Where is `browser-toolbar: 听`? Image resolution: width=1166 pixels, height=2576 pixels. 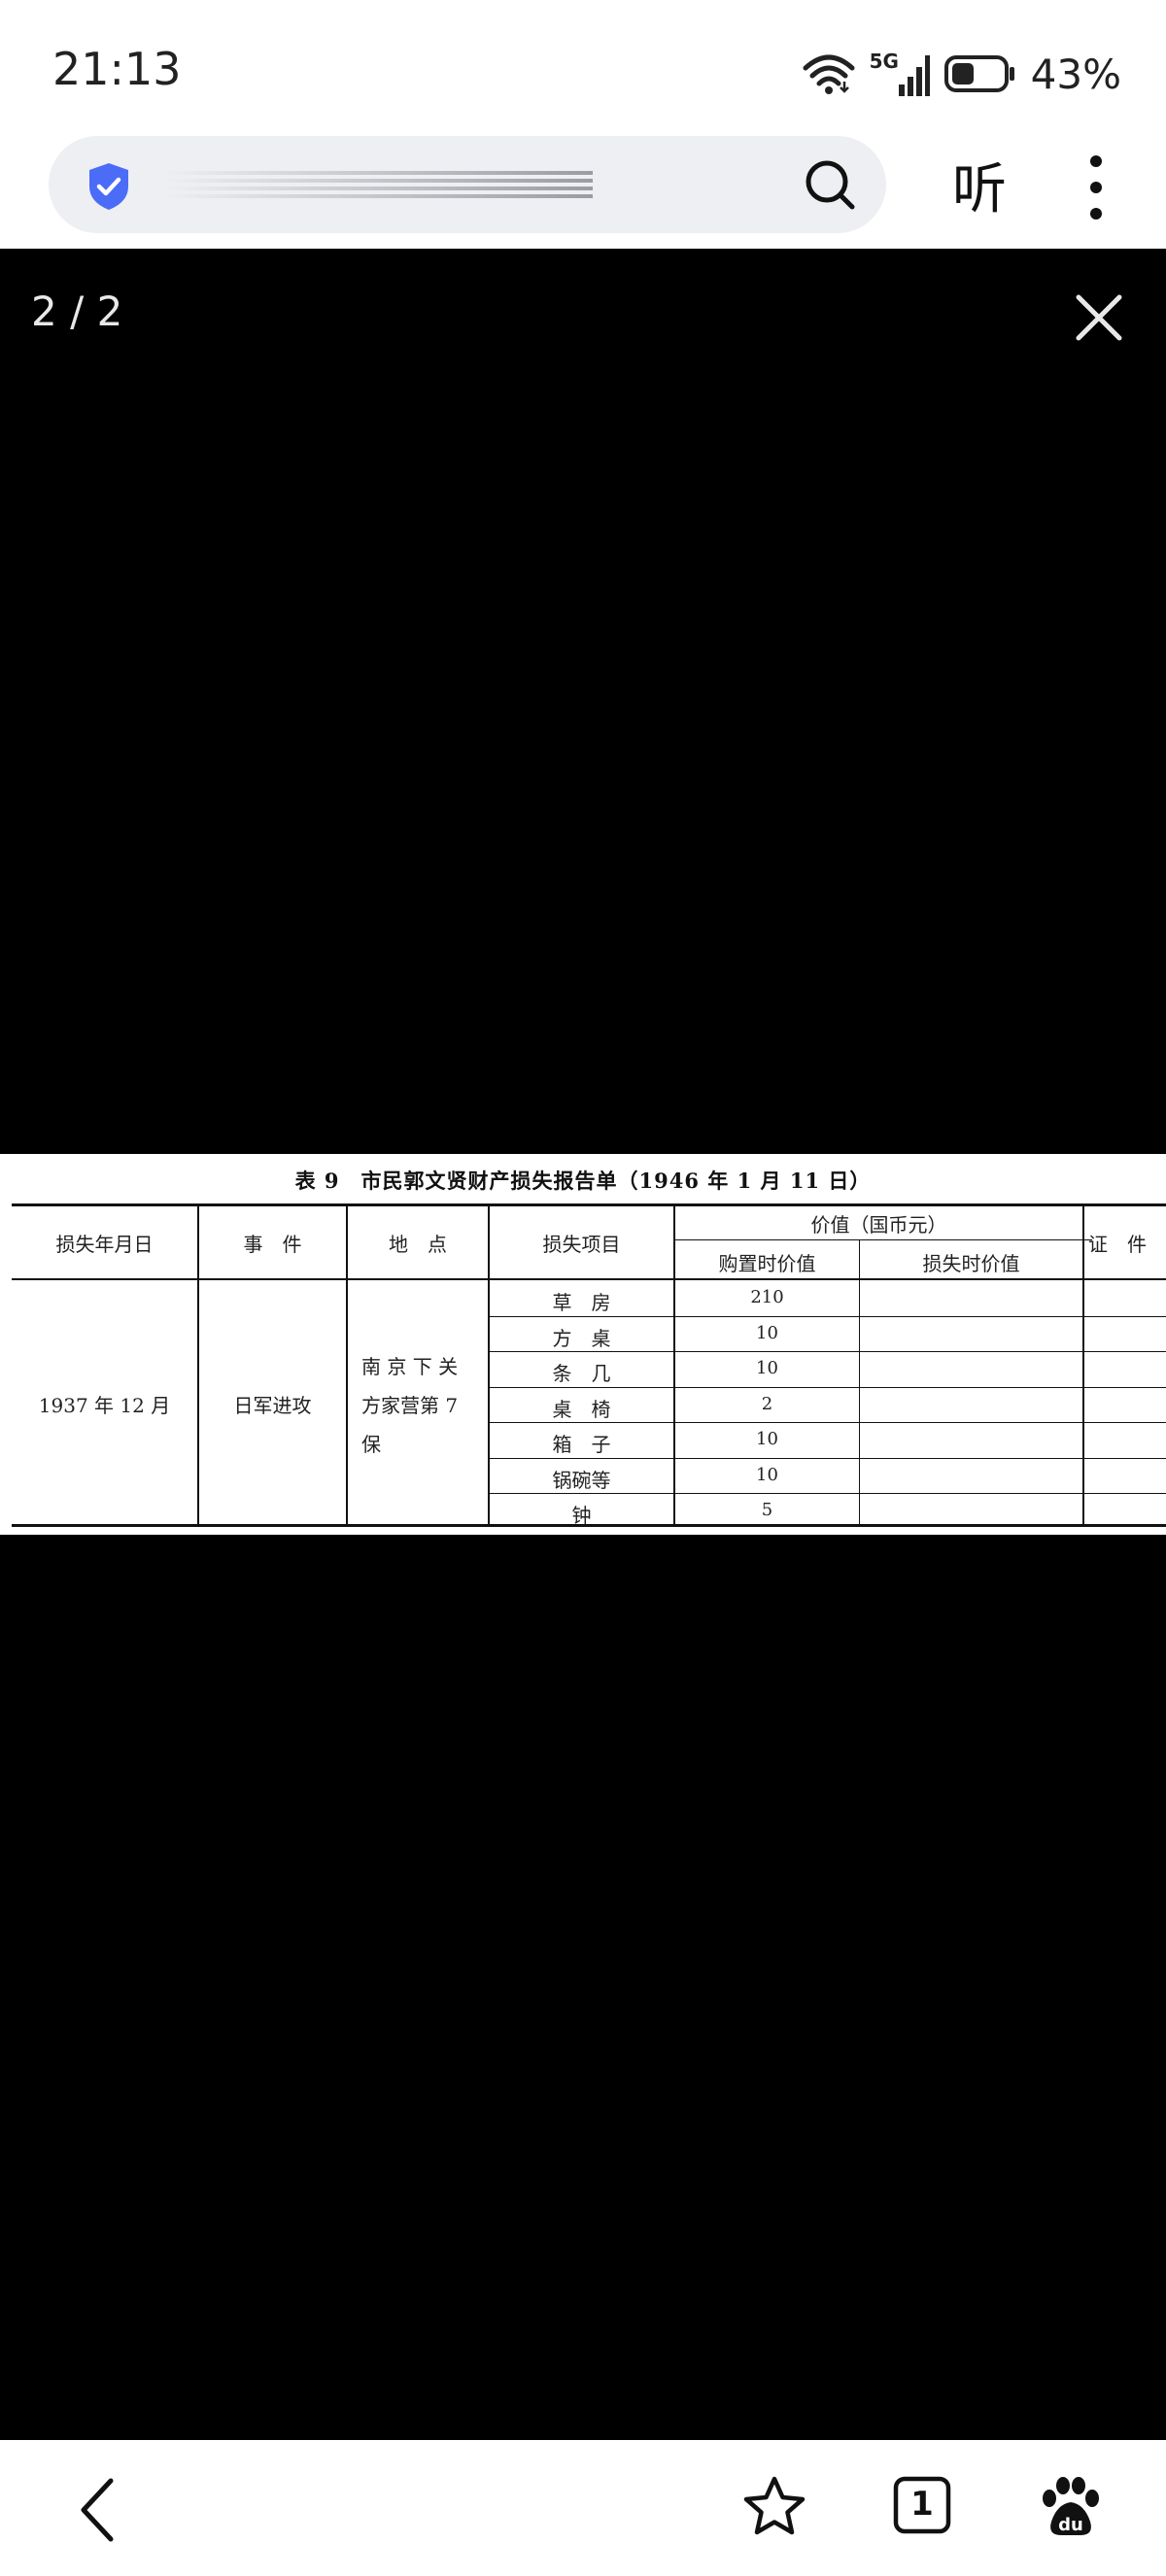 browser-toolbar: 听 is located at coordinates (583, 192).